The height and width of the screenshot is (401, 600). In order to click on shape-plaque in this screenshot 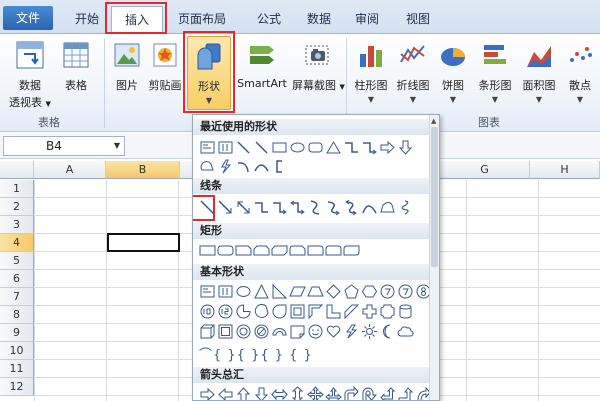, I will do `click(387, 311)`.